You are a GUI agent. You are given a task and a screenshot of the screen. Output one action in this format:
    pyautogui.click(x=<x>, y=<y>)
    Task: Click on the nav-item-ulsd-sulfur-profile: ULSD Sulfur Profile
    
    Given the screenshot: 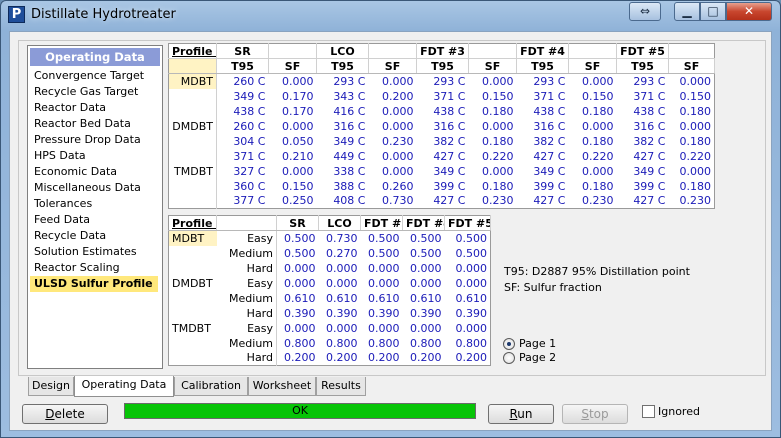 What is the action you would take?
    pyautogui.click(x=94, y=284)
    